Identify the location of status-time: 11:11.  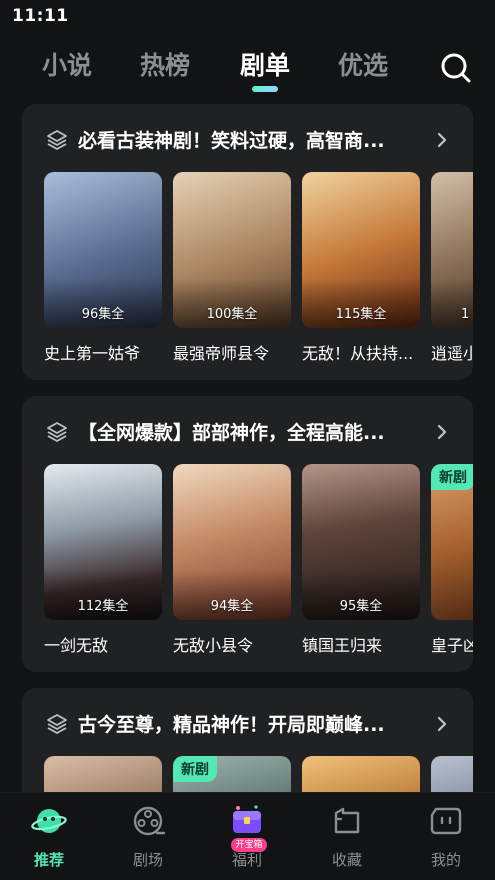
(40, 16).